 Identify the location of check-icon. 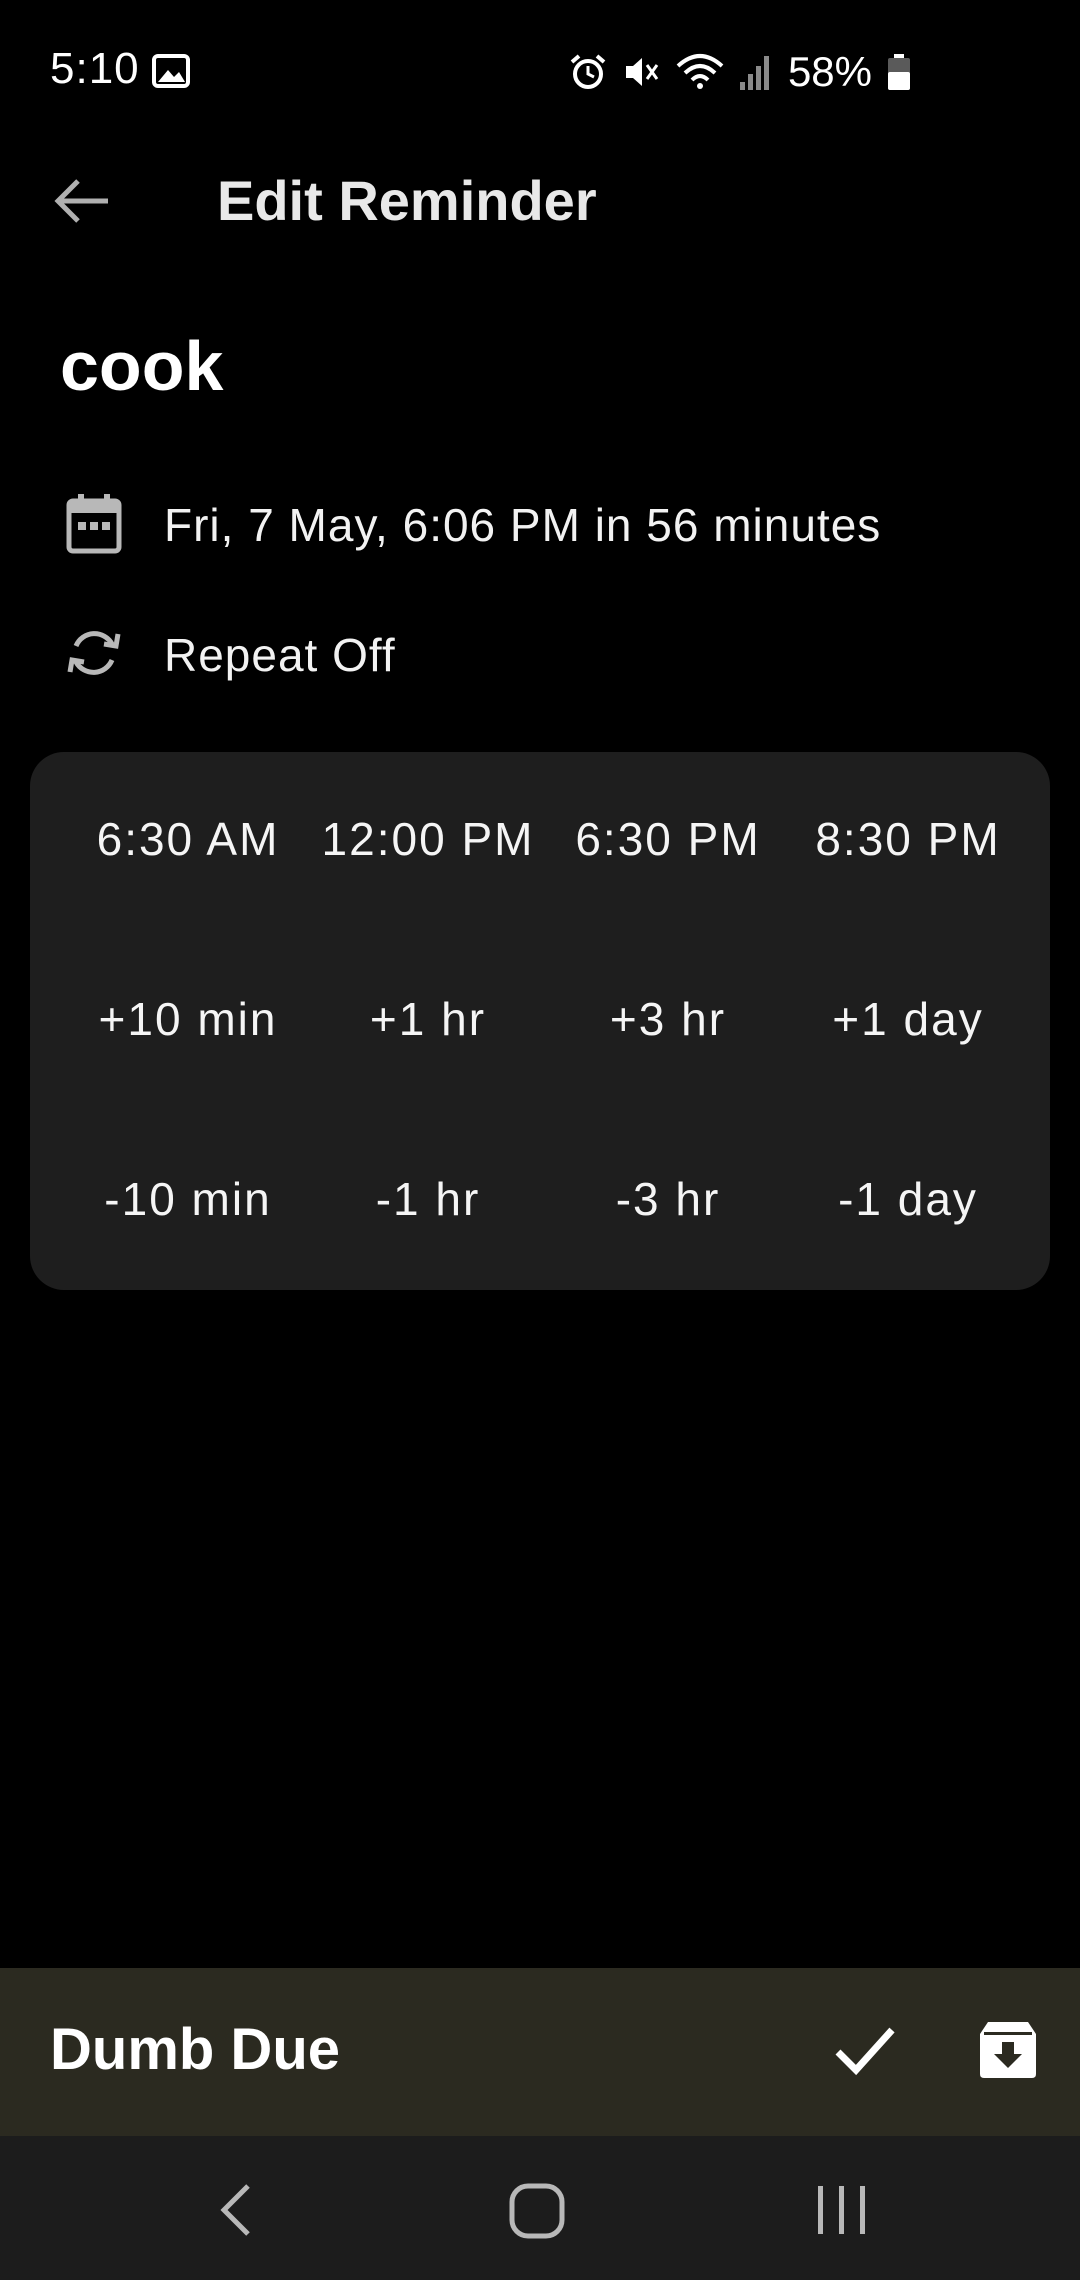
(865, 2050).